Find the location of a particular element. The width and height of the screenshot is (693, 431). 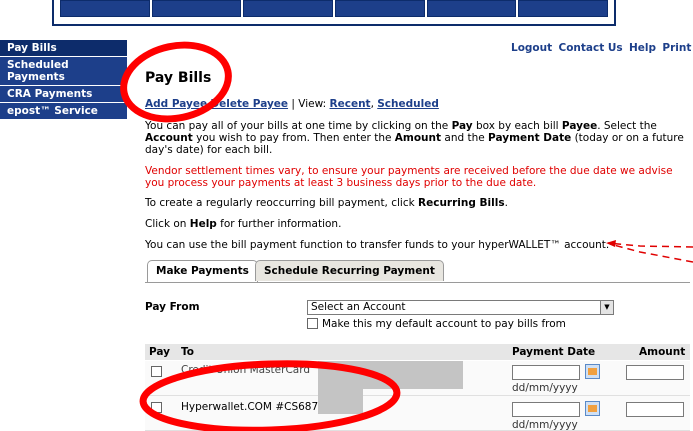

print-link: Print is located at coordinates (676, 48).